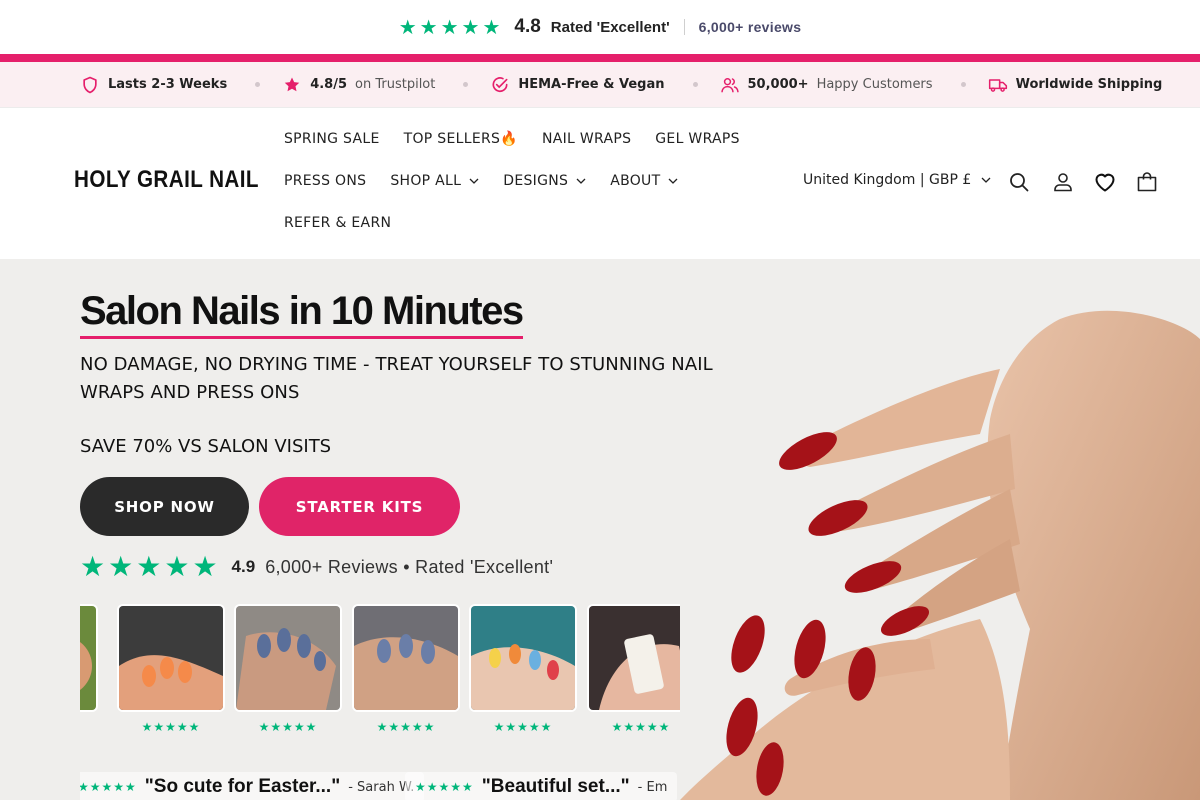  Describe the element at coordinates (610, 27) in the screenshot. I see `rating-label: Rated 'Excellent'` at that location.